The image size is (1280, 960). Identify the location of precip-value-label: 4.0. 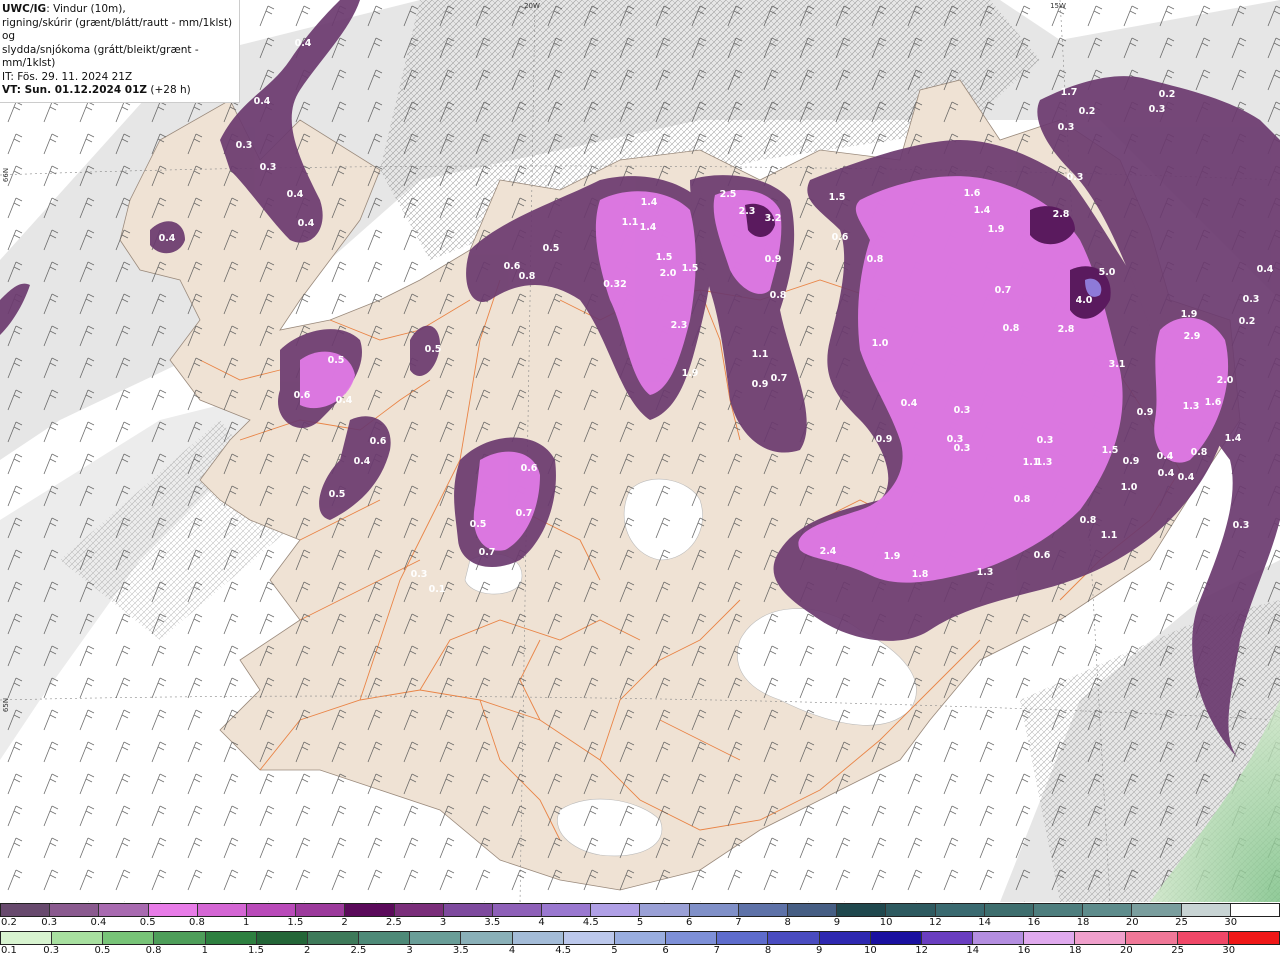
(1084, 300).